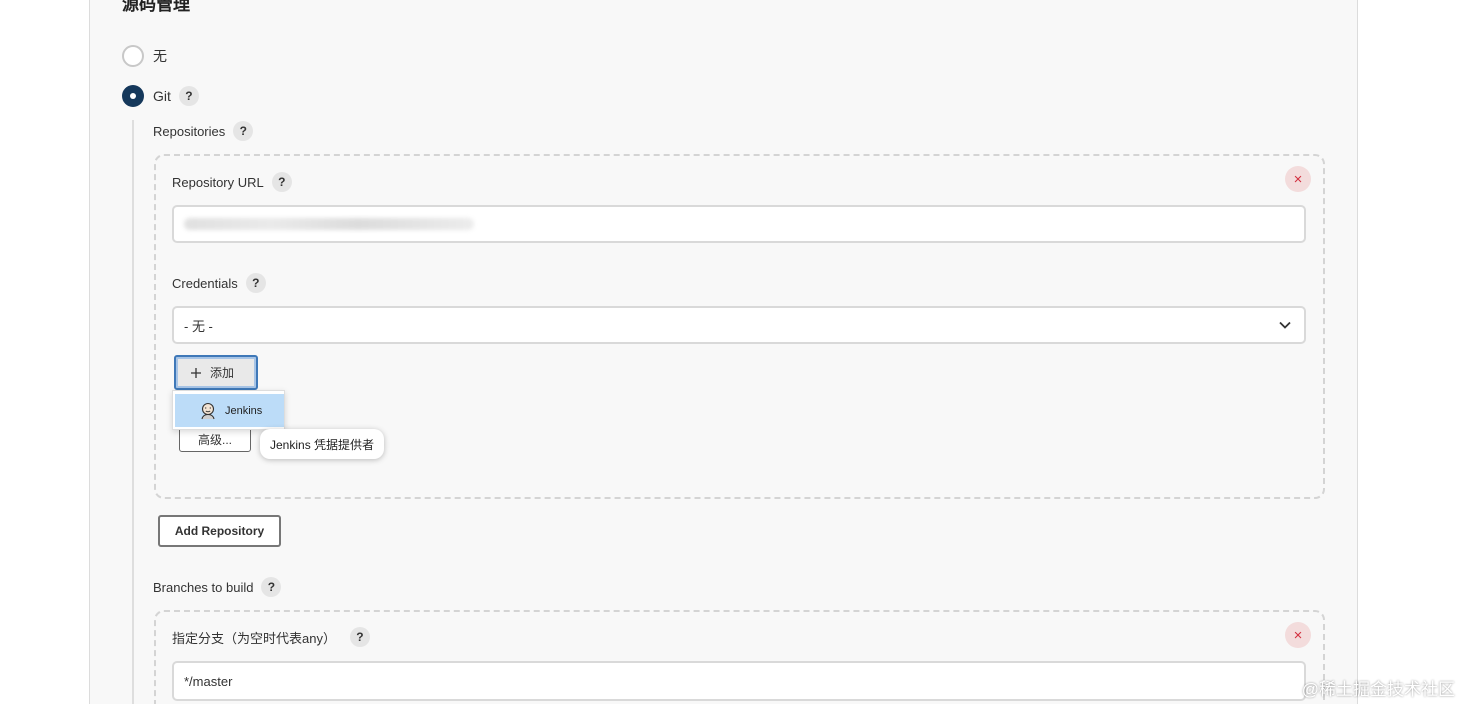  I want to click on delete-branch-button: ×, so click(1298, 635).